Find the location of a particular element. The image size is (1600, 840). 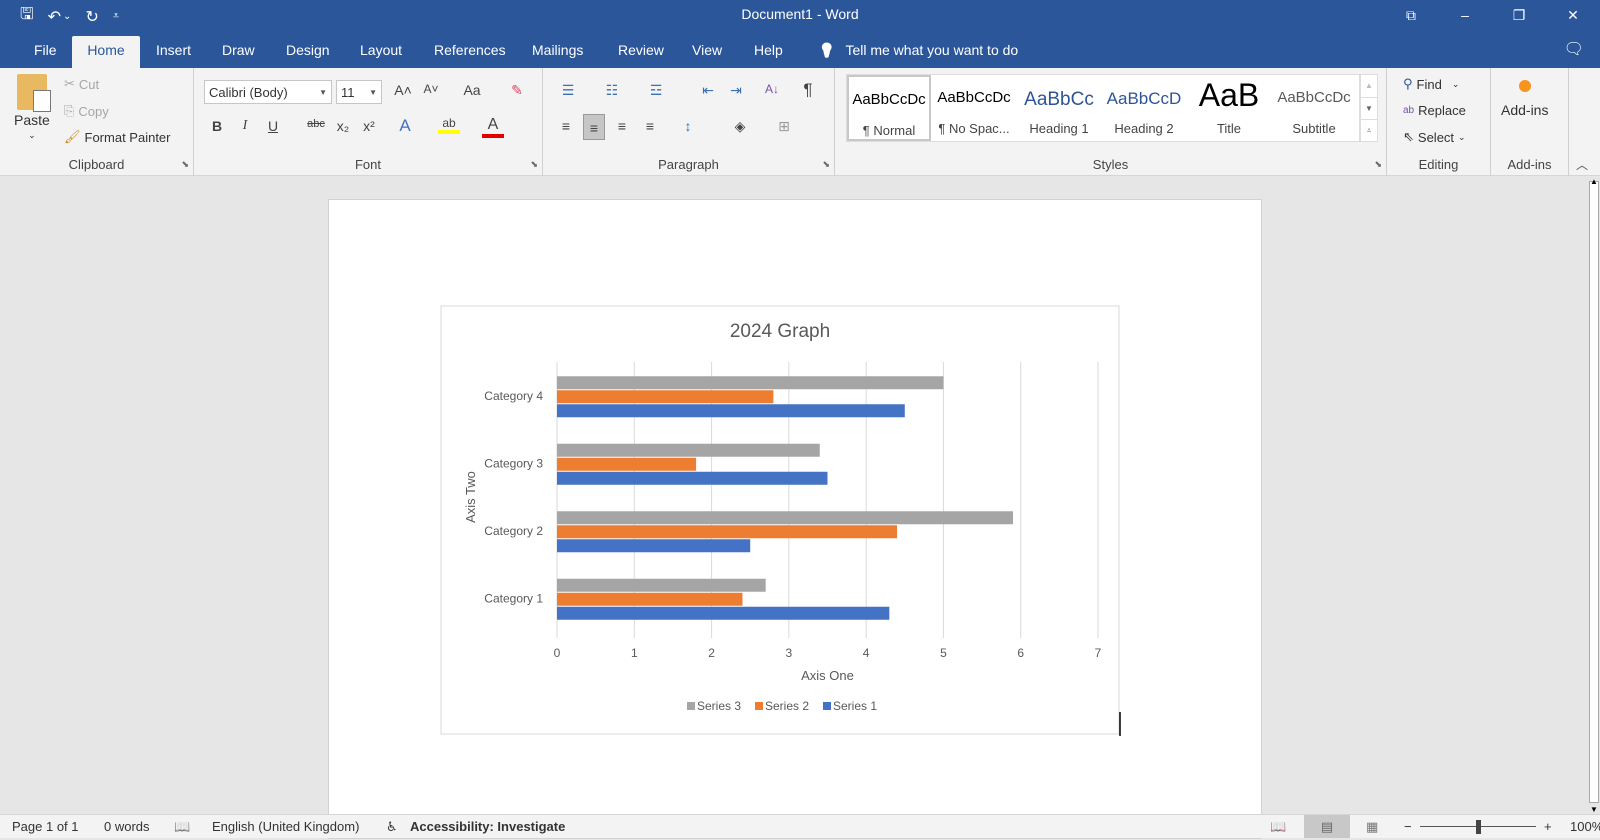

zoom-slider-thumb is located at coordinates (1478, 827).